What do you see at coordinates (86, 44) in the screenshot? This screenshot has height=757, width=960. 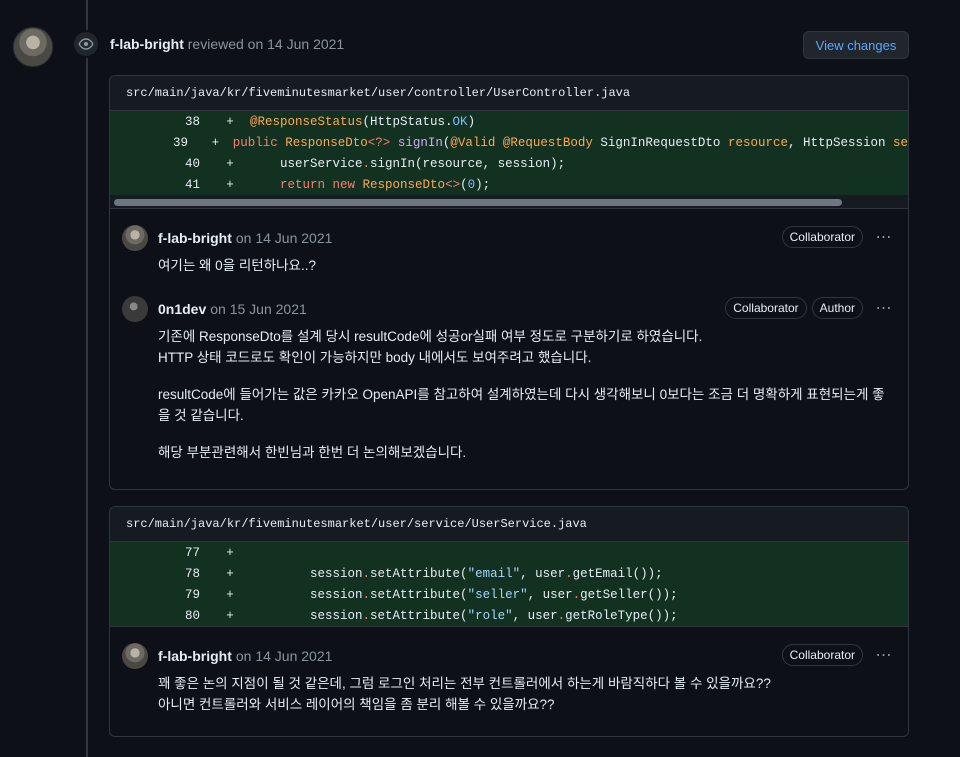 I see `eye-icon` at bounding box center [86, 44].